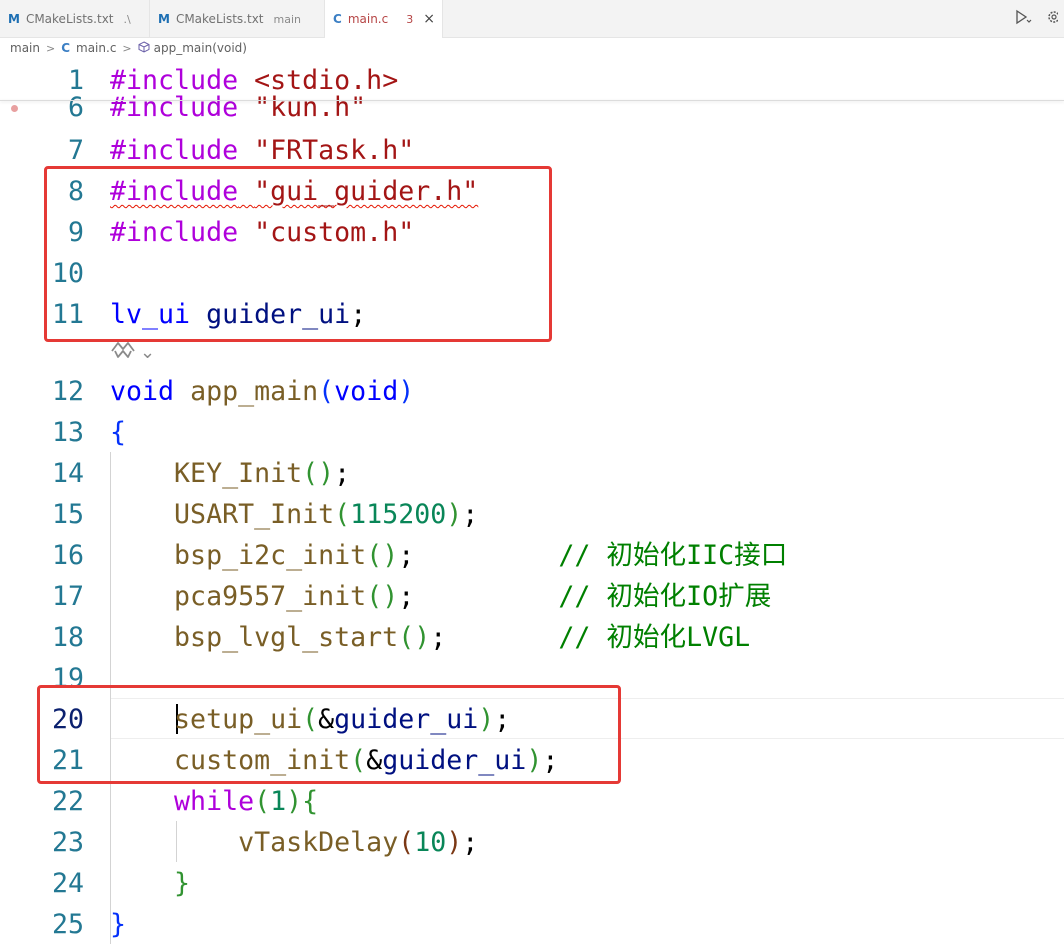 Image resolution: width=1064 pixels, height=945 pixels. I want to click on code-text: USART_Init(115200);, so click(294, 514).